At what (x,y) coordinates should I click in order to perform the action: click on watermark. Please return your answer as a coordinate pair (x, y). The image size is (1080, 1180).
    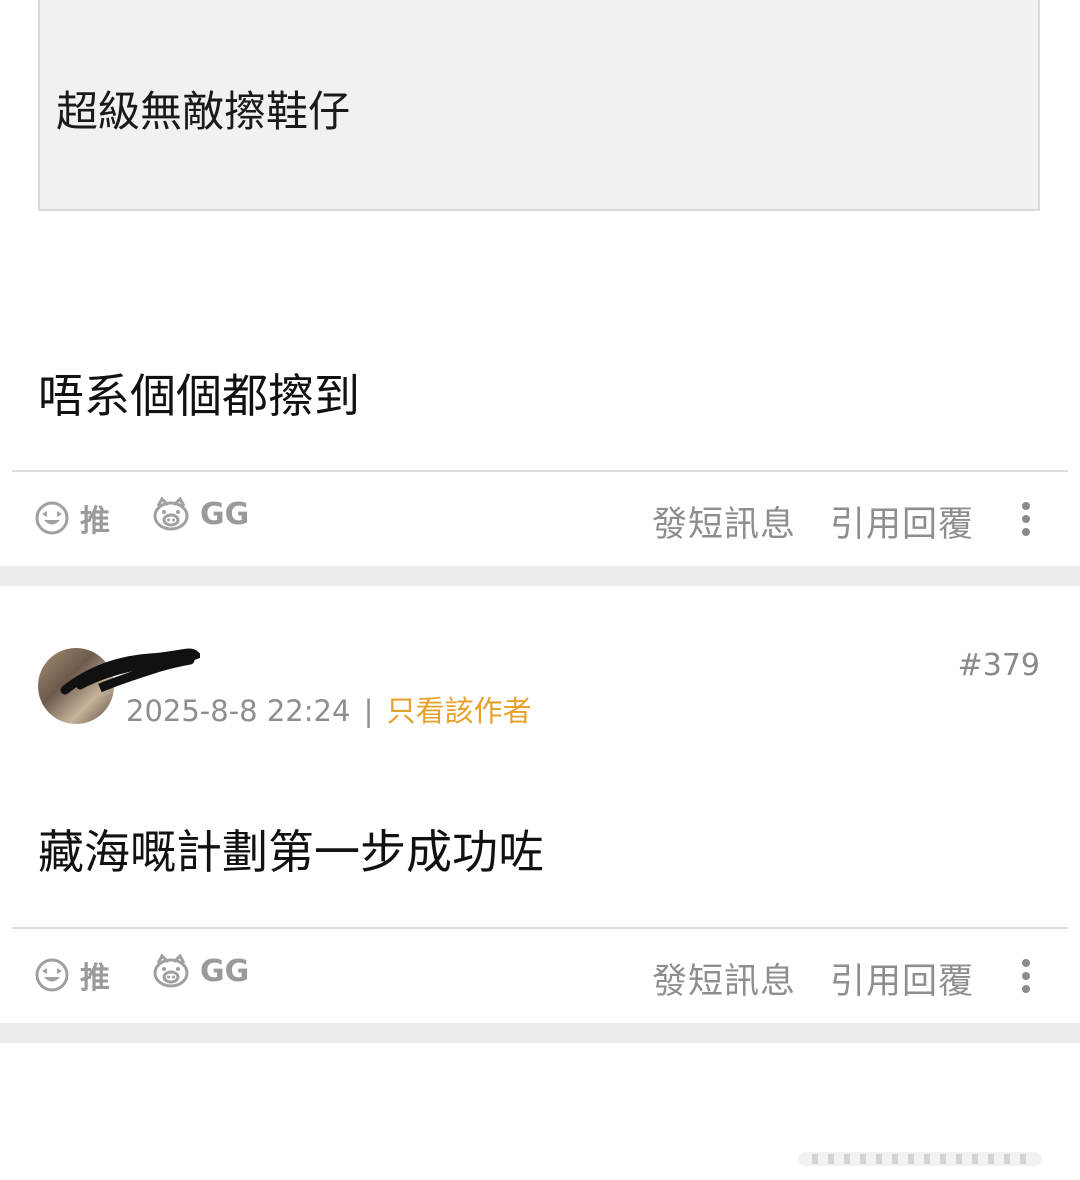
    Looking at the image, I should click on (920, 1159).